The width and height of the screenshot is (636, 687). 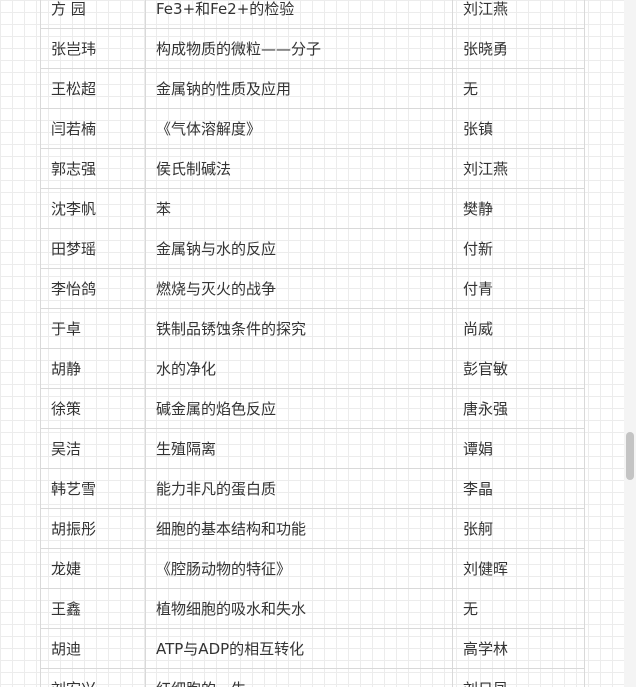 What do you see at coordinates (299, 528) in the screenshot?
I see `lesson-title-cell: 细胞的基本结构和功能` at bounding box center [299, 528].